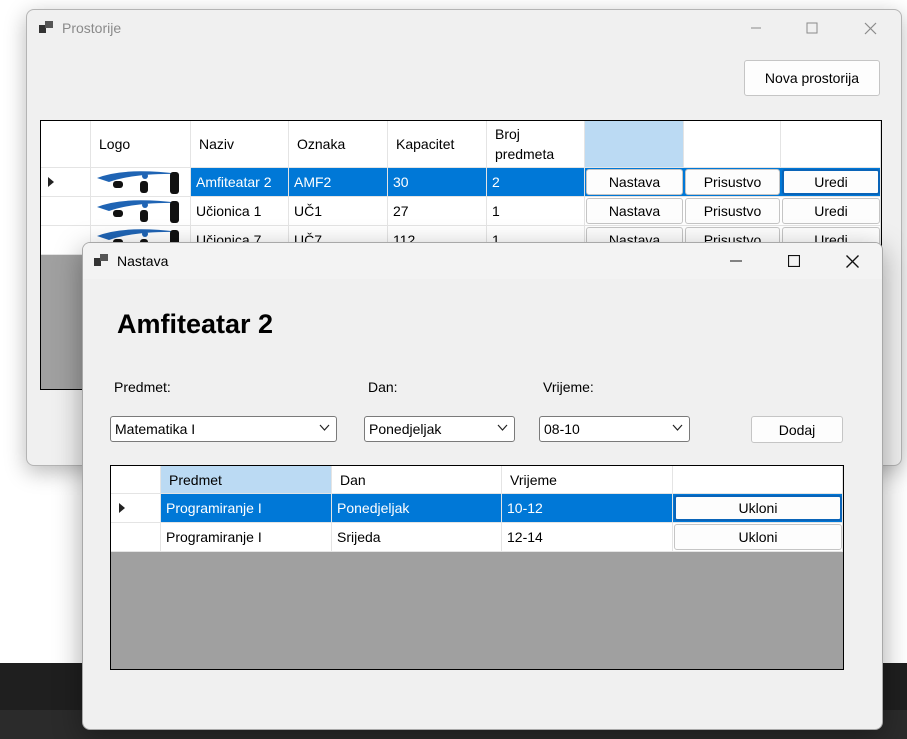  Describe the element at coordinates (195, 324) in the screenshot. I see `room-heading: Amfiteatar 2` at that location.